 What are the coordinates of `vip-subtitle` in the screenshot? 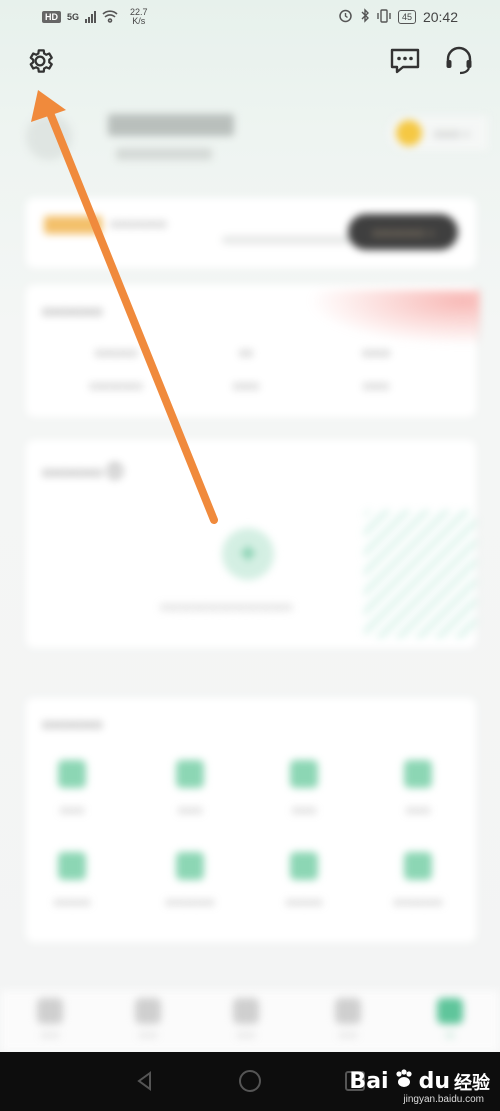 It's located at (287, 240).